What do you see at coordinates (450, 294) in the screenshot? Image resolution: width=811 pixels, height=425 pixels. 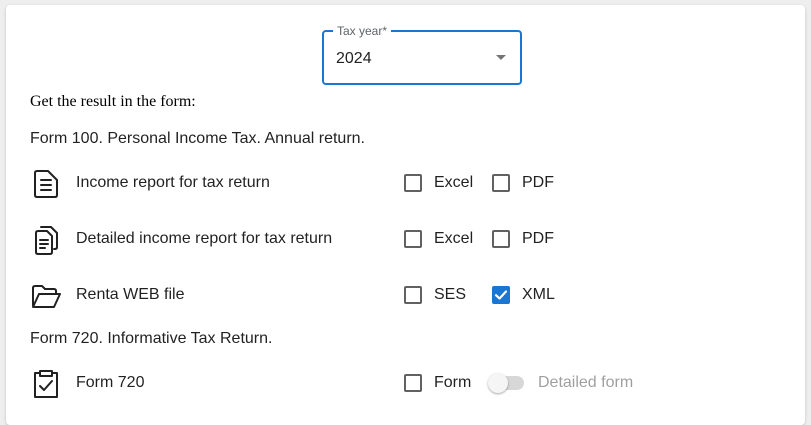 I see `option-label: SES` at bounding box center [450, 294].